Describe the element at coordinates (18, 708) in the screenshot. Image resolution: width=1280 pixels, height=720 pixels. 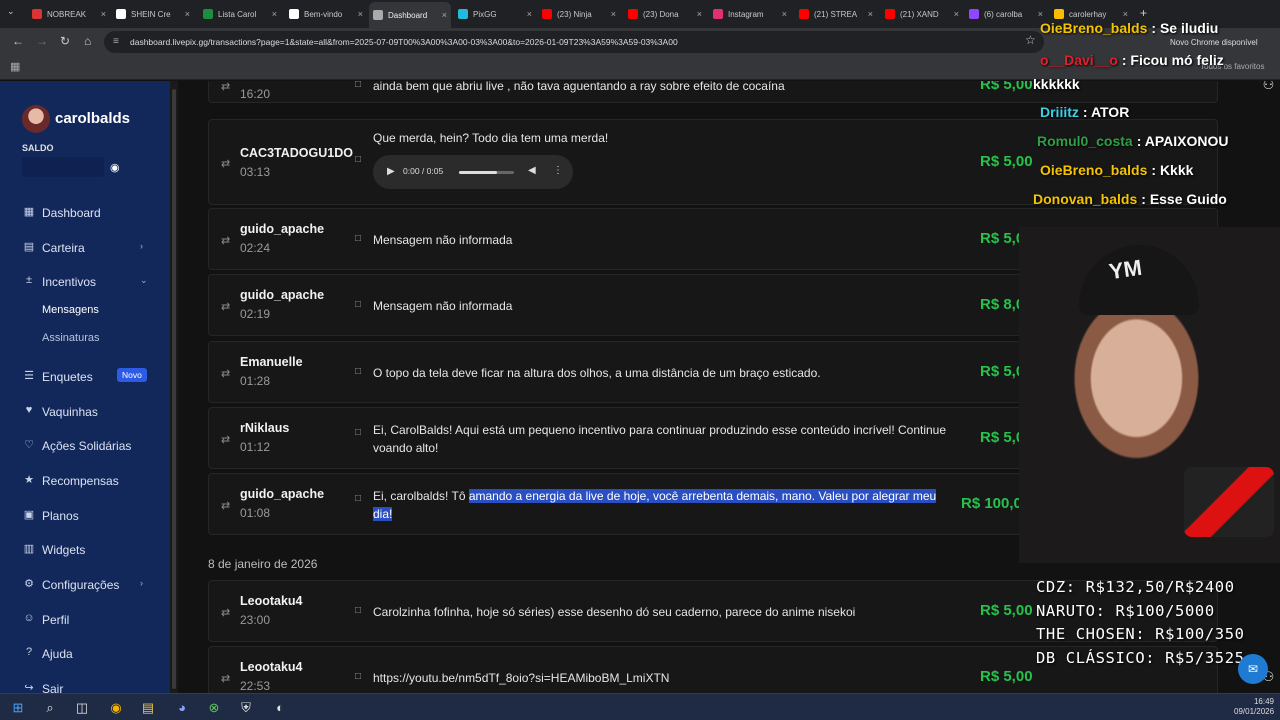
I see `windows-start-icon: ⊞` at that location.